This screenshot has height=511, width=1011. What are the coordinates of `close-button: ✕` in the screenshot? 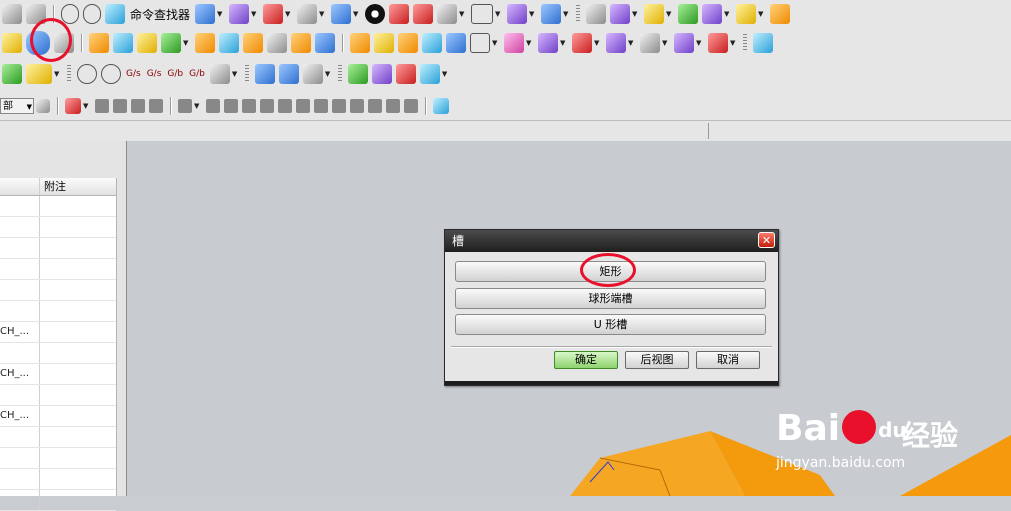 It's located at (766, 240).